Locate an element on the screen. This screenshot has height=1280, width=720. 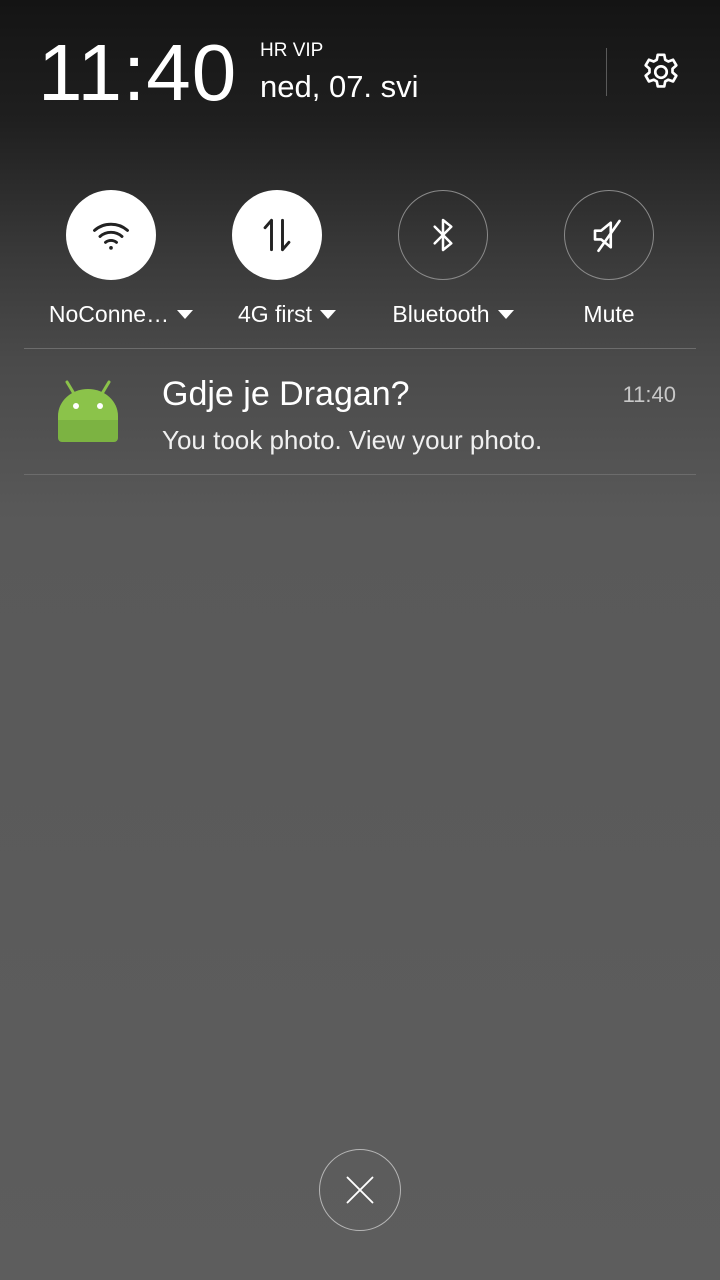
close-icon is located at coordinates (360, 1190).